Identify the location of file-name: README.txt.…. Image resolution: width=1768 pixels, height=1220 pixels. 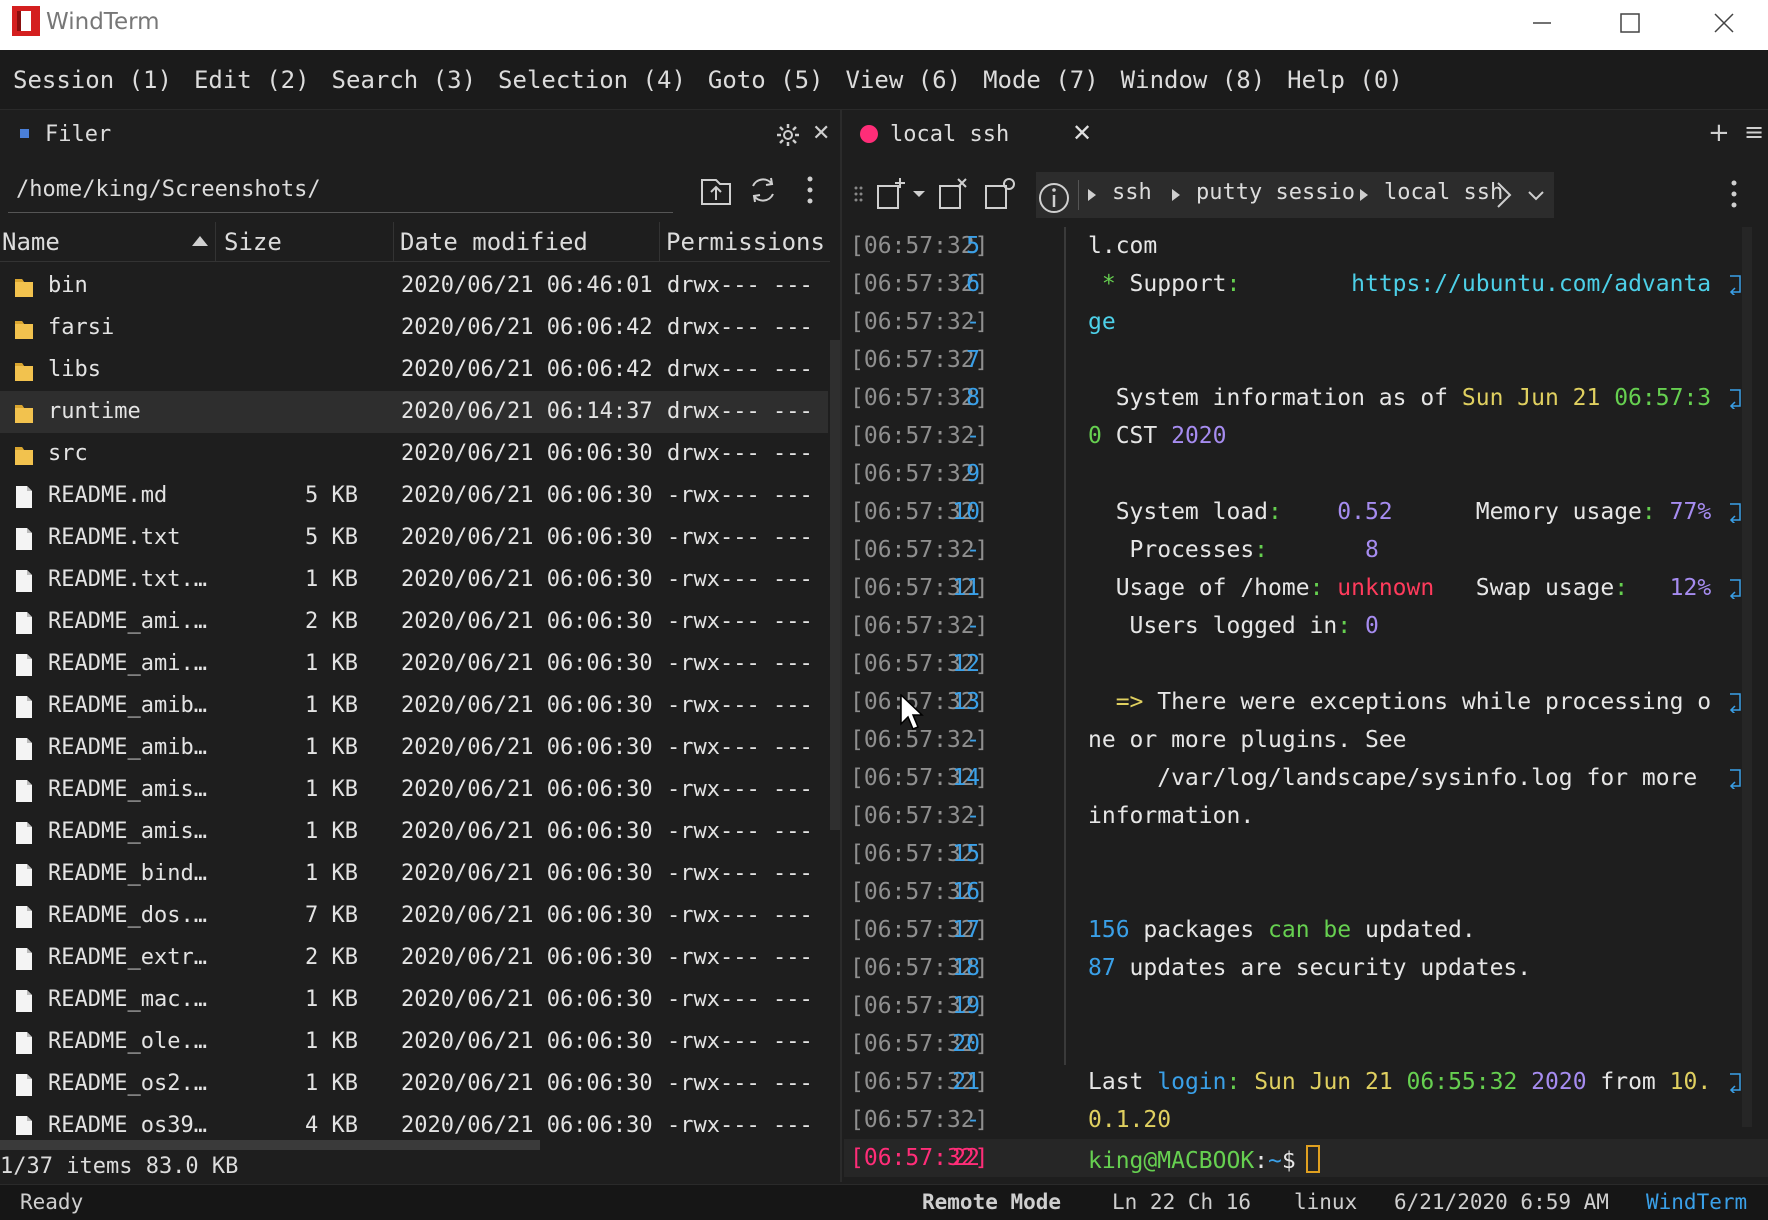
(127, 579).